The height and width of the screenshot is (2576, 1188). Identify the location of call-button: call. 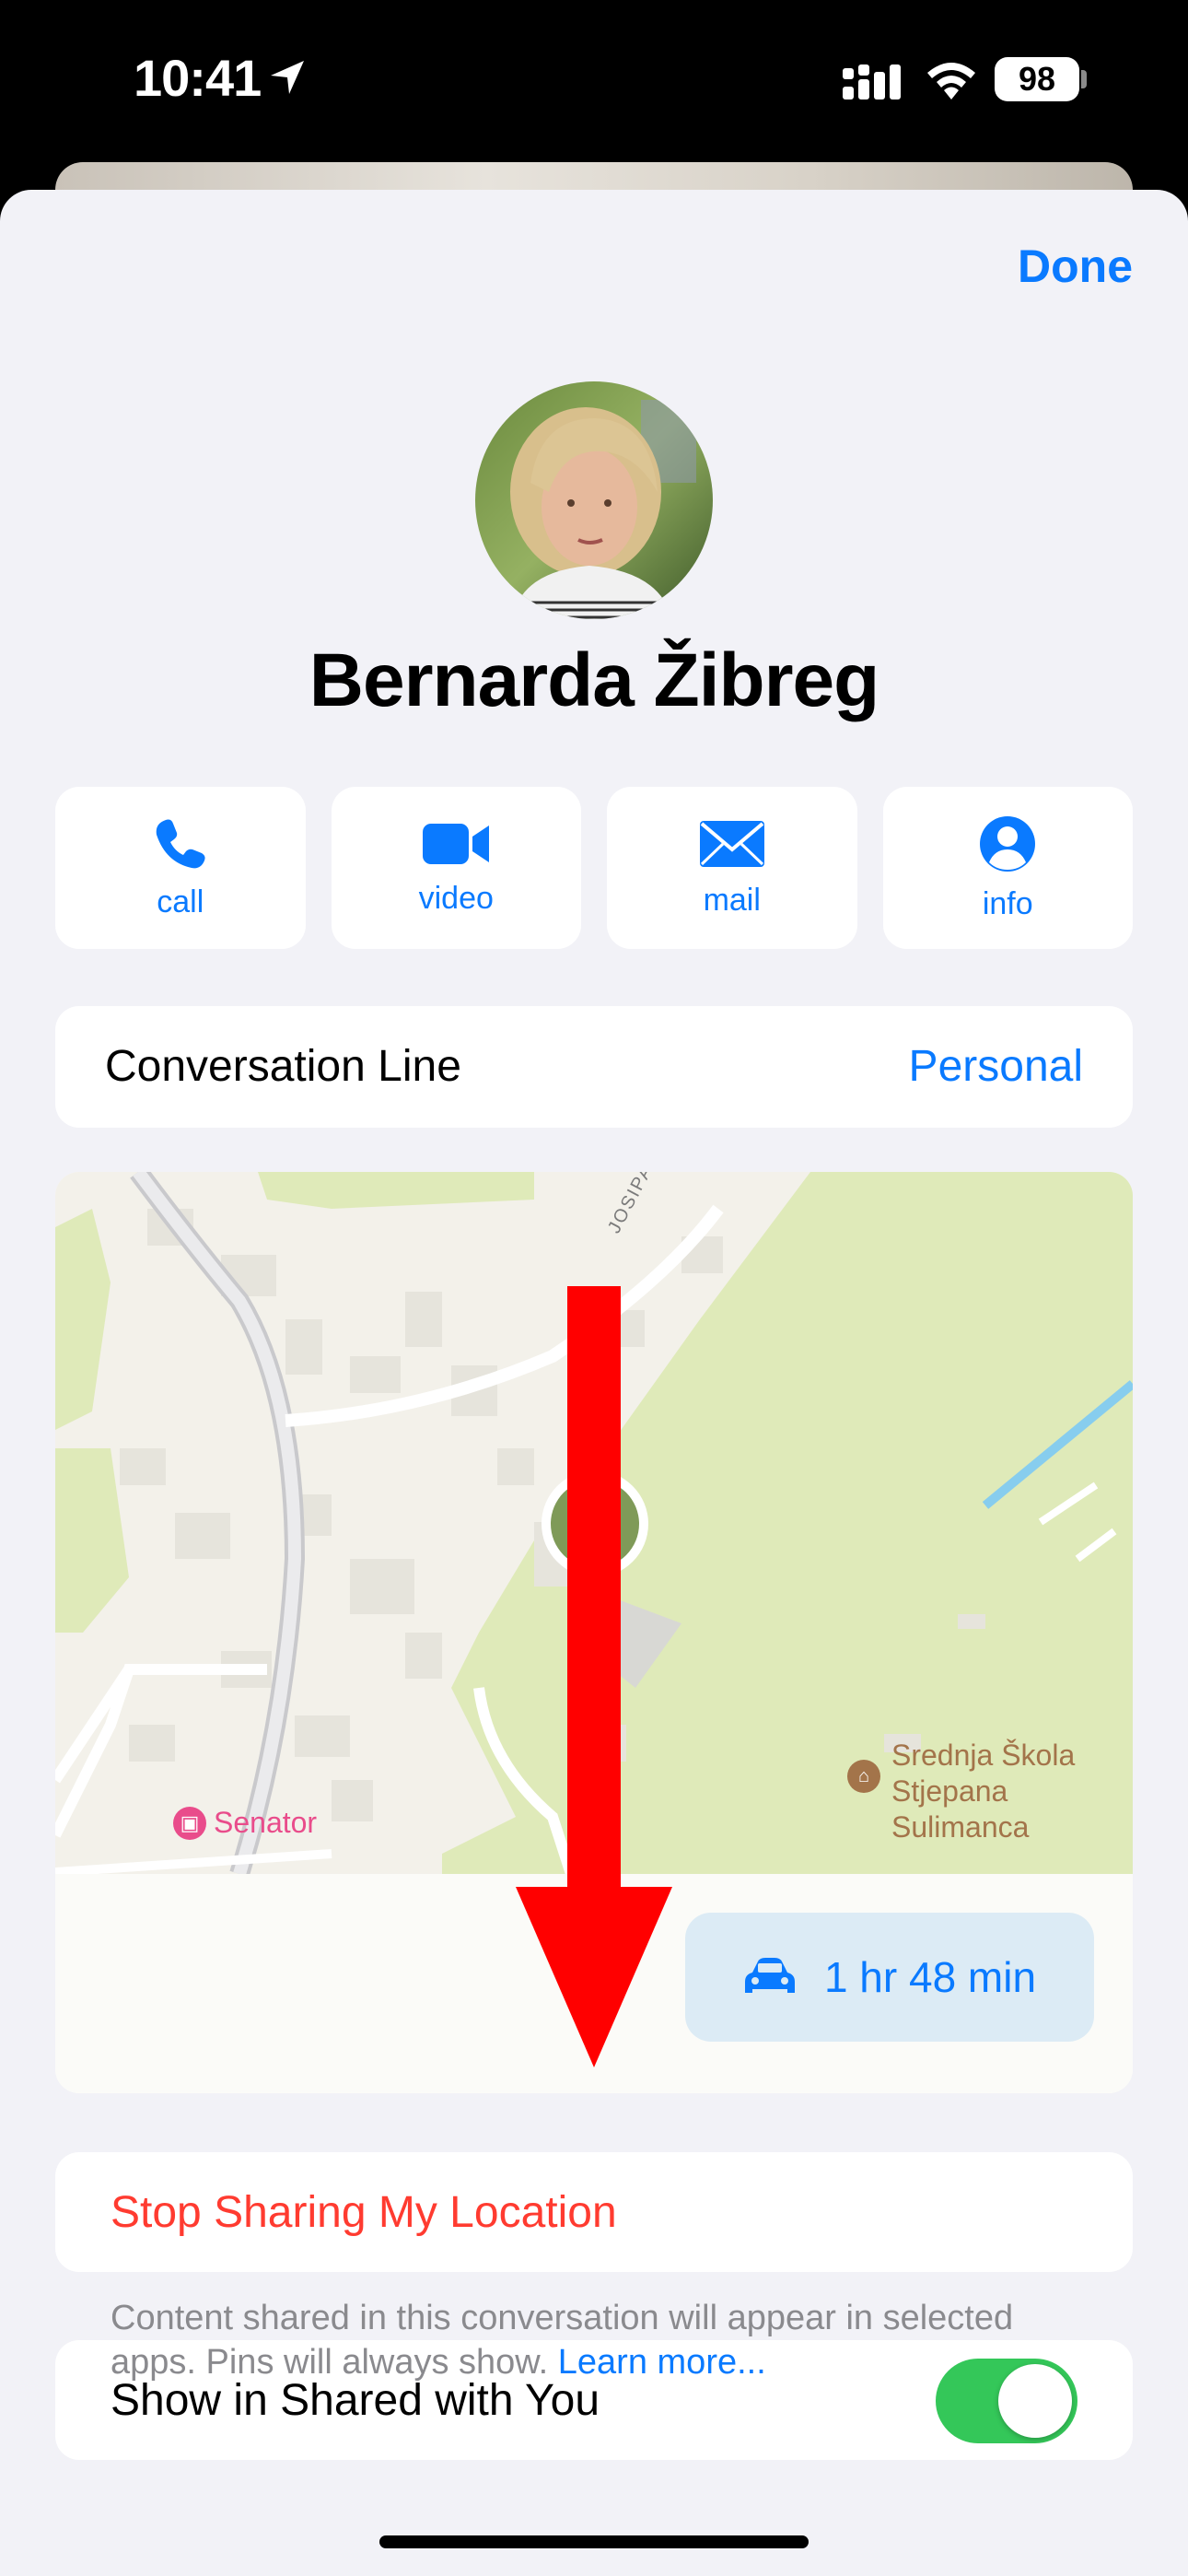
(180, 868).